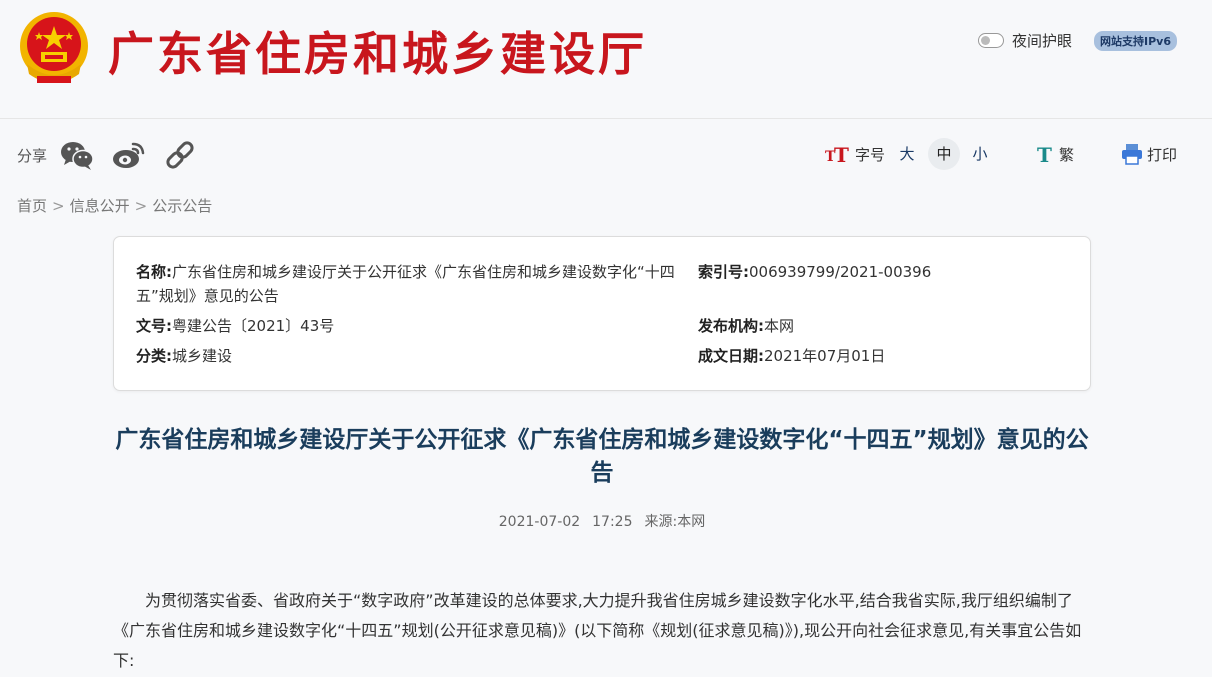  Describe the element at coordinates (154, 272) in the screenshot. I see `meta-name-label: 名称:` at that location.